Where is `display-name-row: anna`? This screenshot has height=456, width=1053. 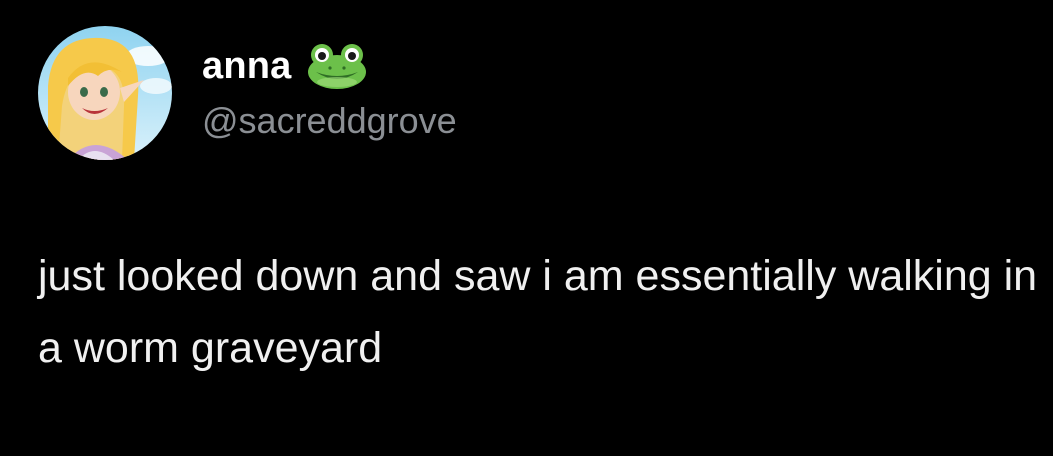
display-name-row: anna is located at coordinates (285, 66).